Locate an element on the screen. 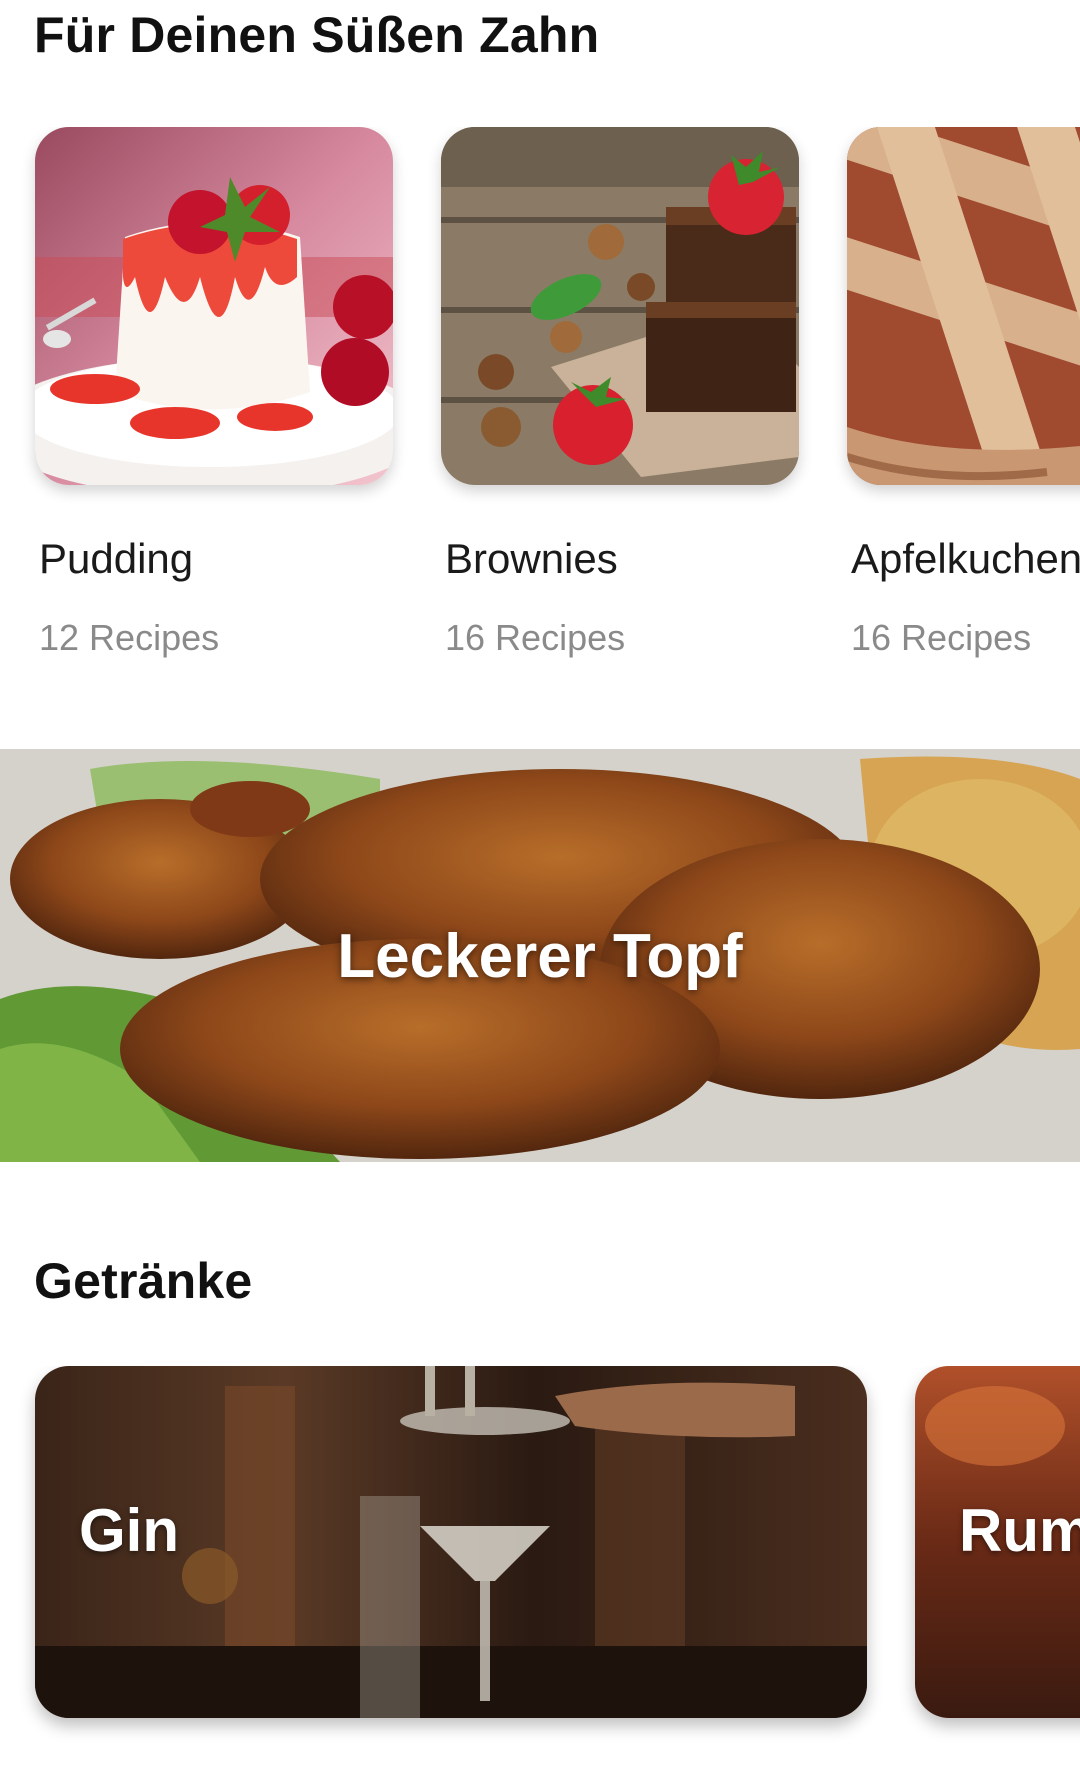  brownies-image is located at coordinates (620, 306).